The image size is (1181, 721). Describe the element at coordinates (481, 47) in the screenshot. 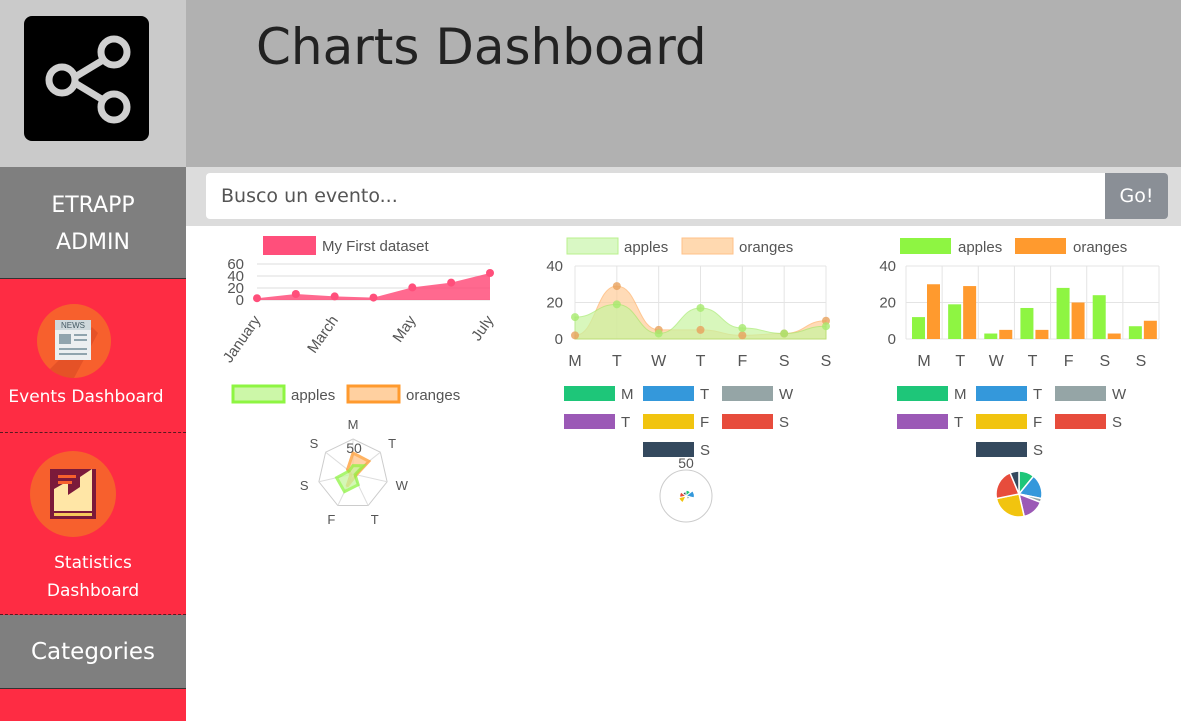

I see `page-title: Charts Dashboard` at that location.